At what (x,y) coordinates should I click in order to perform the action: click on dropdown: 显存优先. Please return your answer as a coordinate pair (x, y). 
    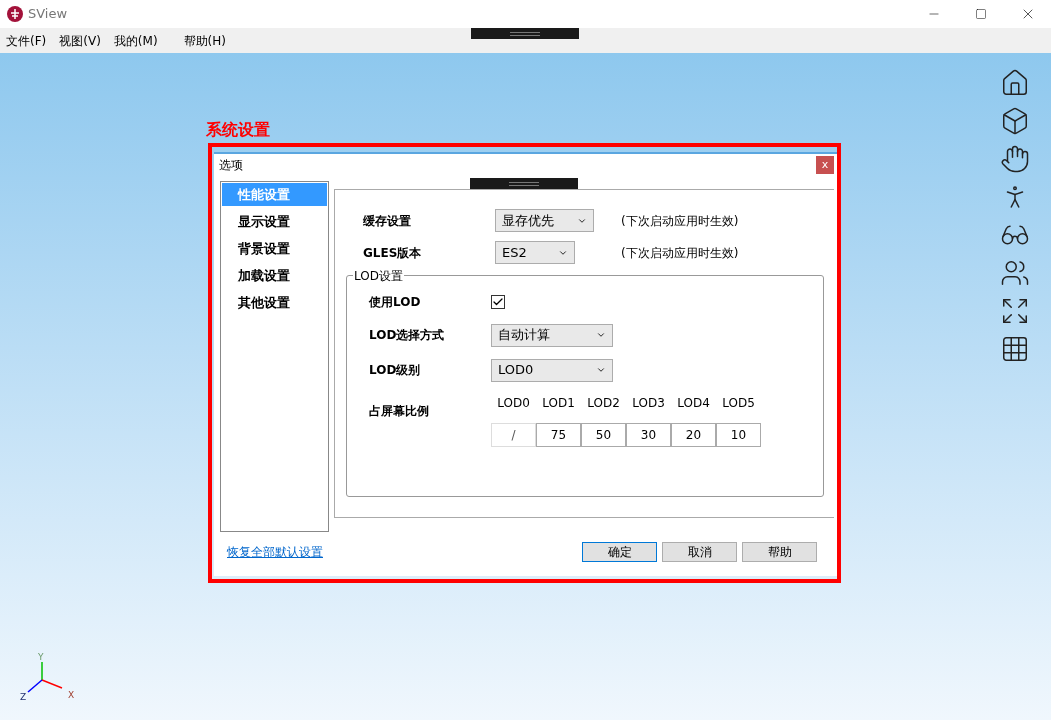
    Looking at the image, I should click on (544, 220).